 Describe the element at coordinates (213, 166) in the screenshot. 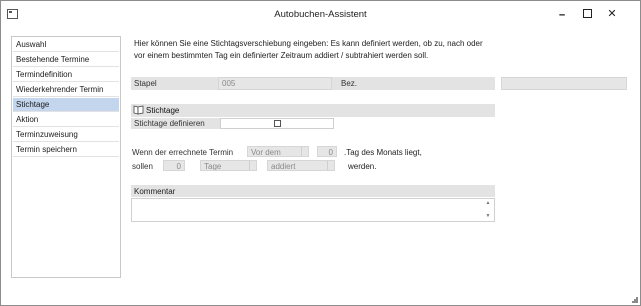

I see `unit-dropdown-value: Tage` at that location.